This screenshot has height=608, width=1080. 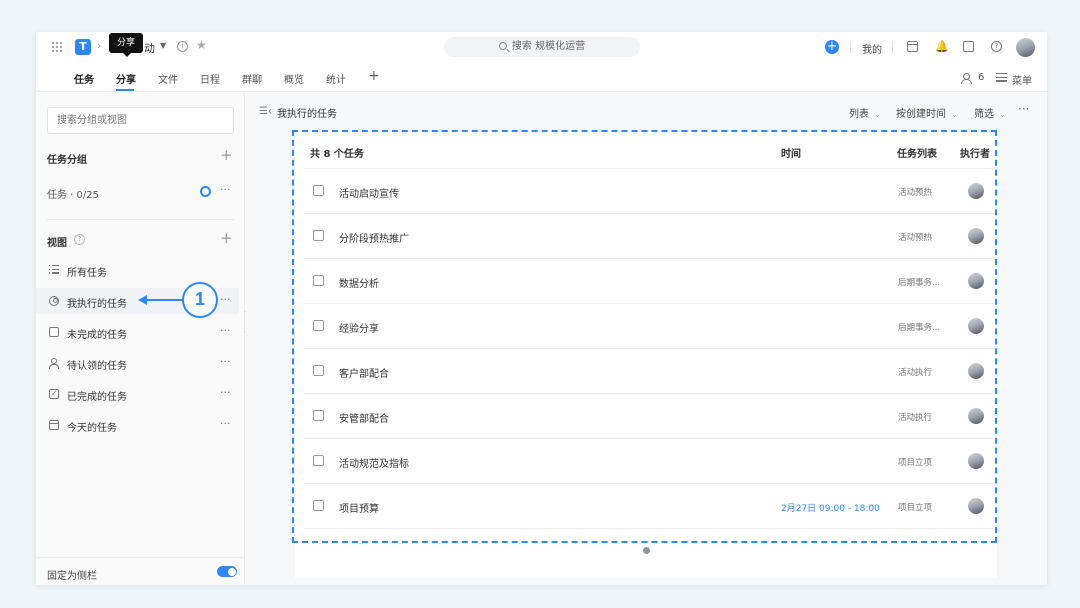 I want to click on bell-icon: 🔔, so click(x=942, y=46).